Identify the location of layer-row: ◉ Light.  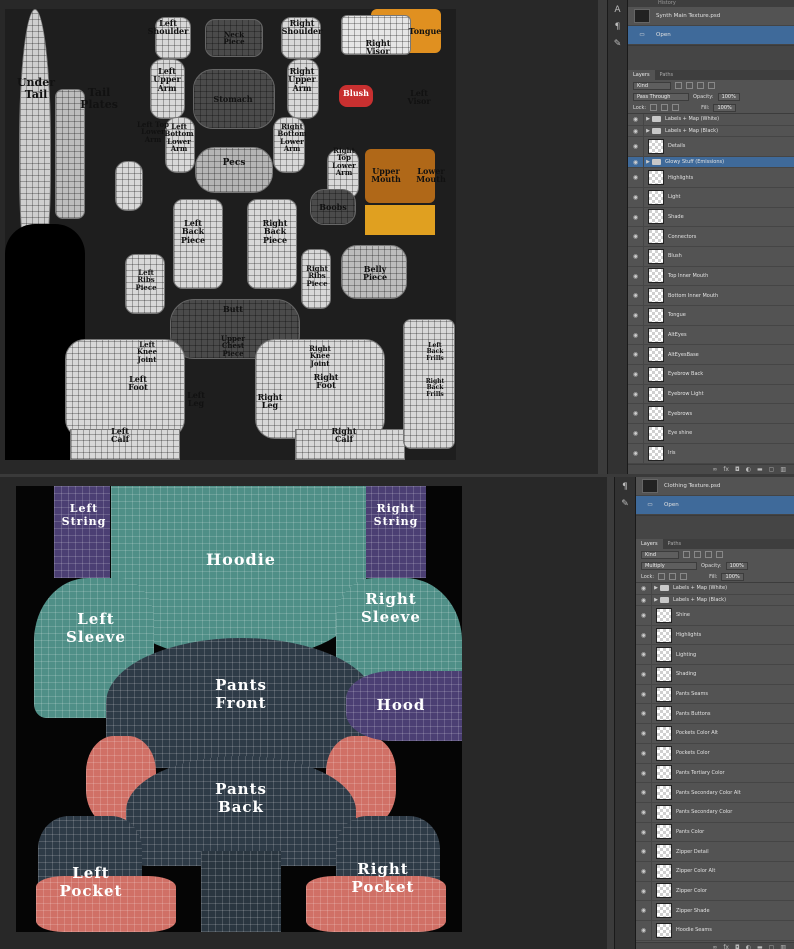
(711, 197).